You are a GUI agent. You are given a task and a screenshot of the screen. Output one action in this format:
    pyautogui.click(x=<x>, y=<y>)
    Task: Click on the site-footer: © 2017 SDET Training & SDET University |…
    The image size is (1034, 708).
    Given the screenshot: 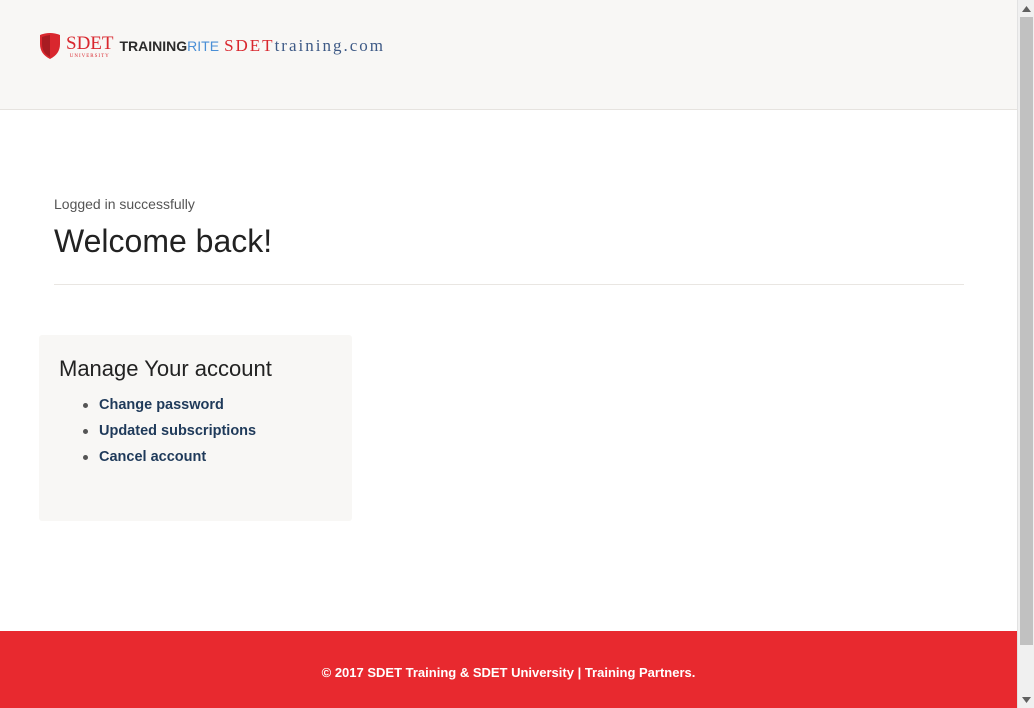 What is the action you would take?
    pyautogui.click(x=508, y=669)
    